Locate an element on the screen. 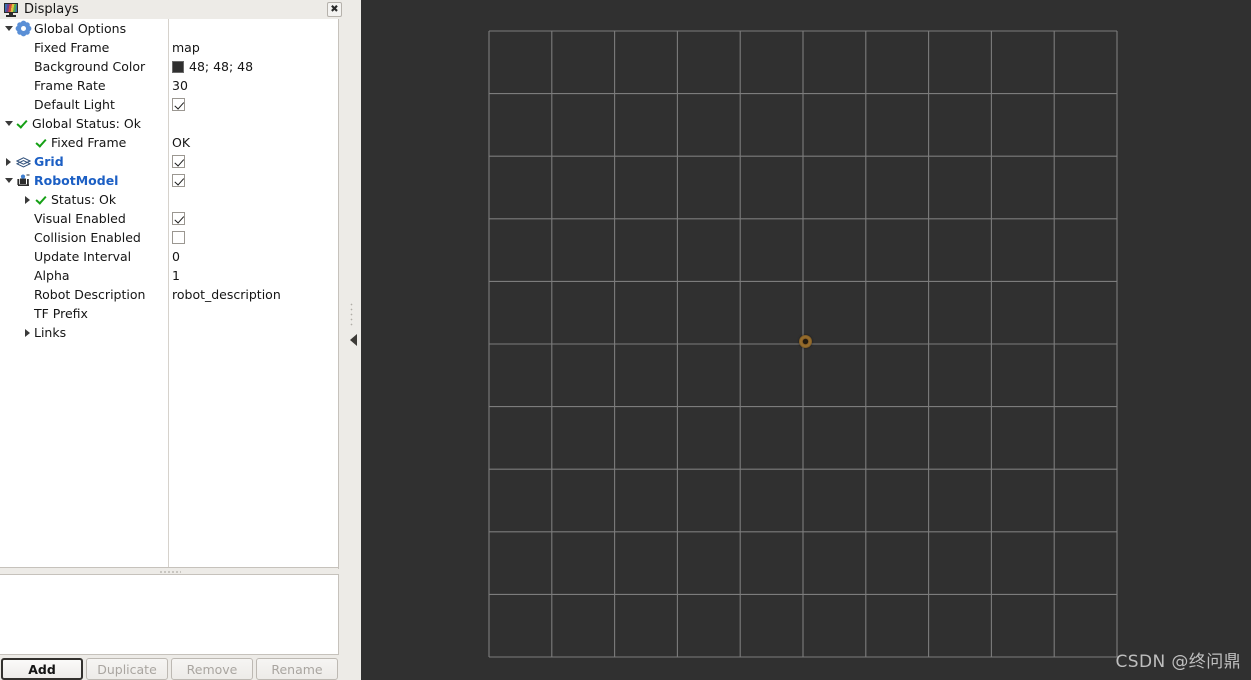 The height and width of the screenshot is (680, 1251). tree-value: 1 is located at coordinates (176, 275).